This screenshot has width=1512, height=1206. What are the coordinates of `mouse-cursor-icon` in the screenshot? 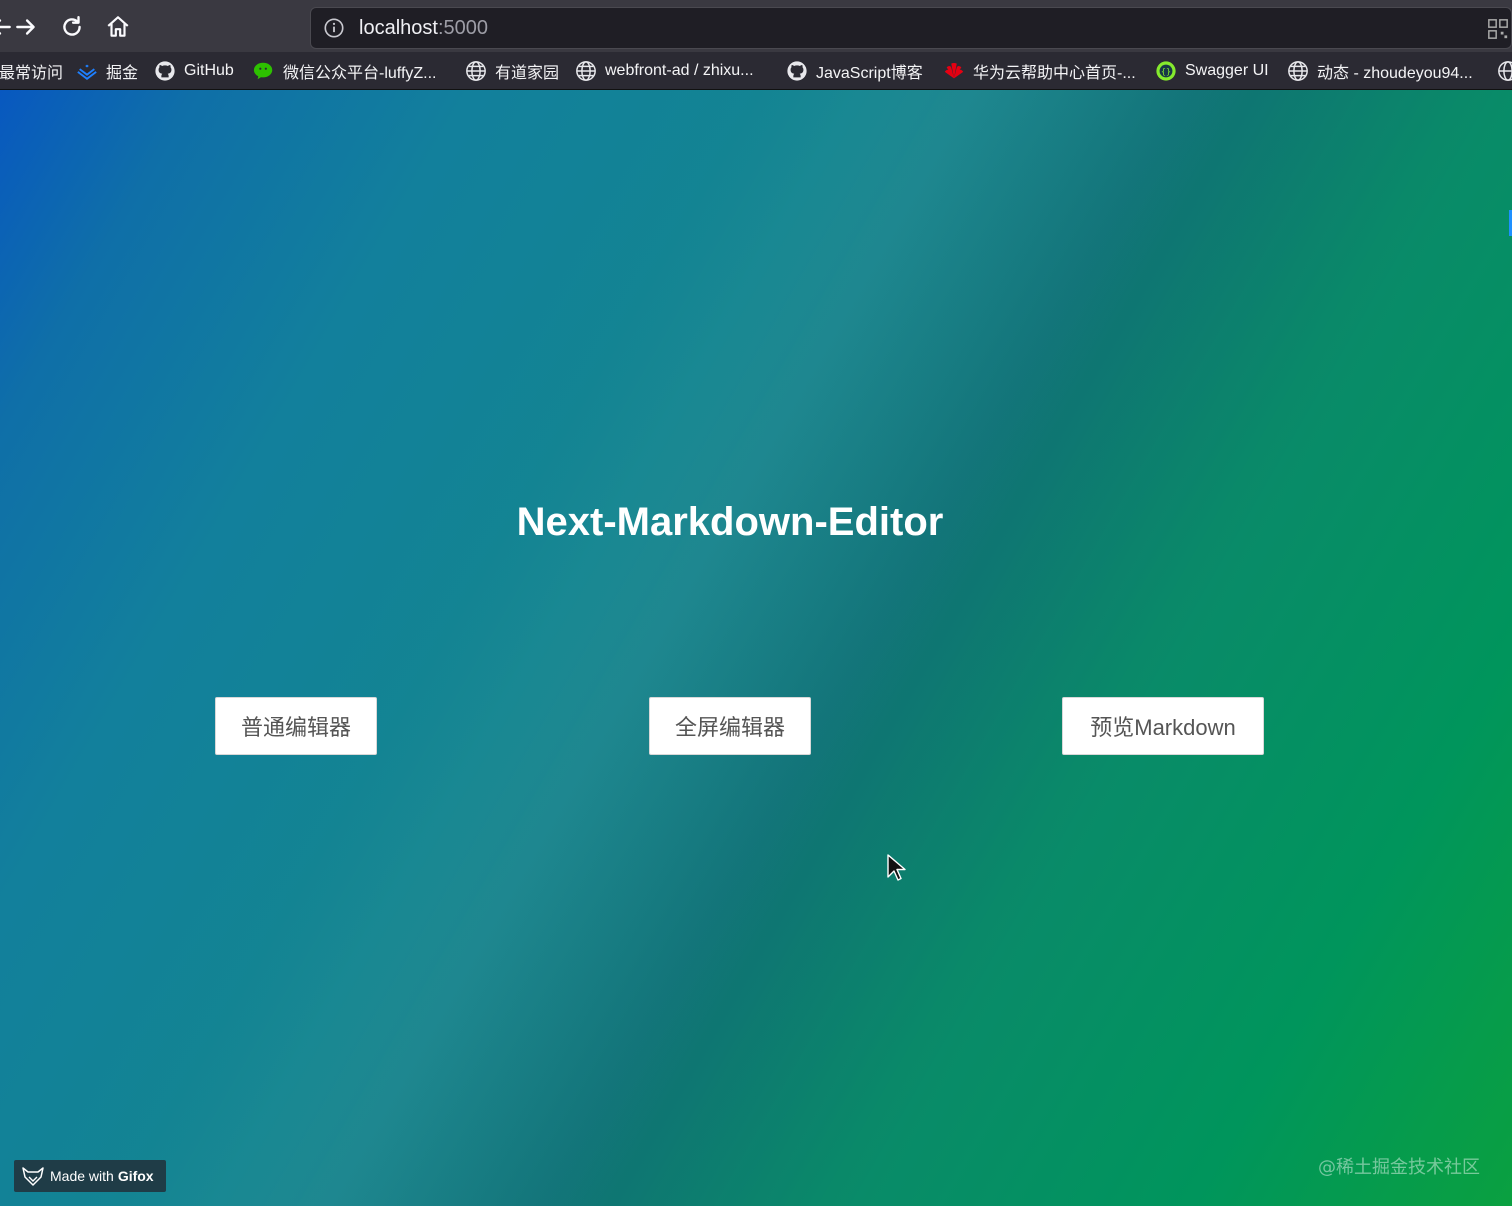 It's located at (896, 867).